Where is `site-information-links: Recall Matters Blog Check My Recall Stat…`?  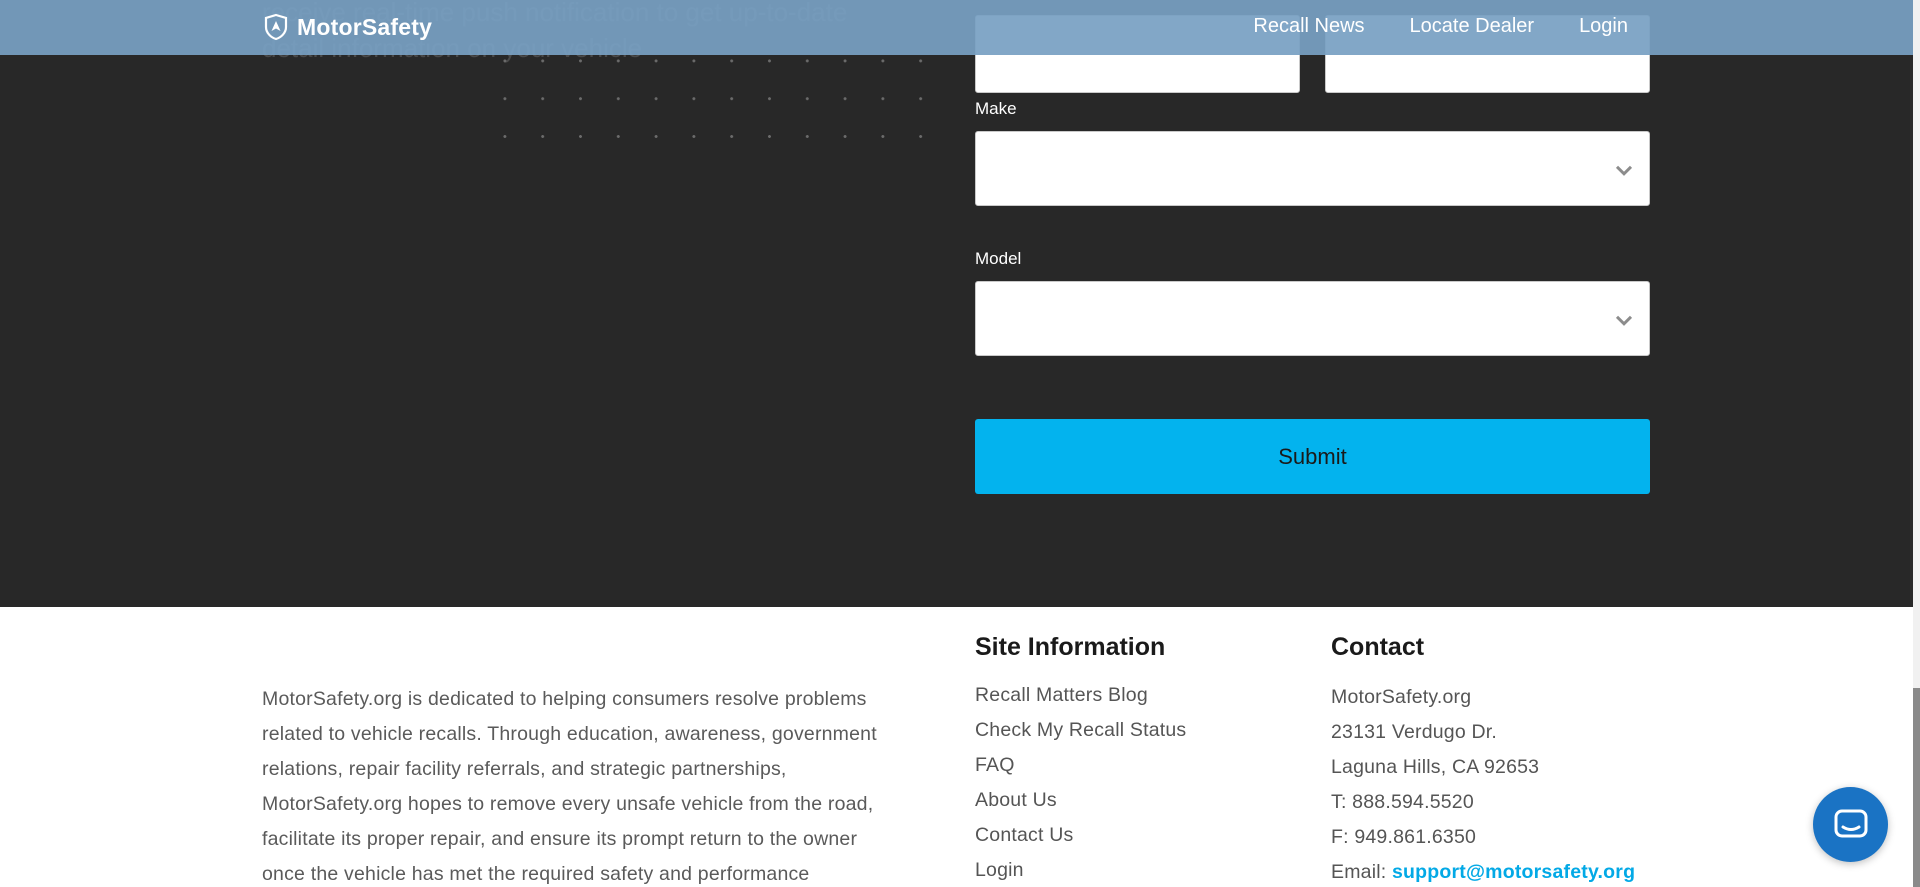
site-information-links: Recall Matters Blog Check My Recall Stat… is located at coordinates (1080, 782).